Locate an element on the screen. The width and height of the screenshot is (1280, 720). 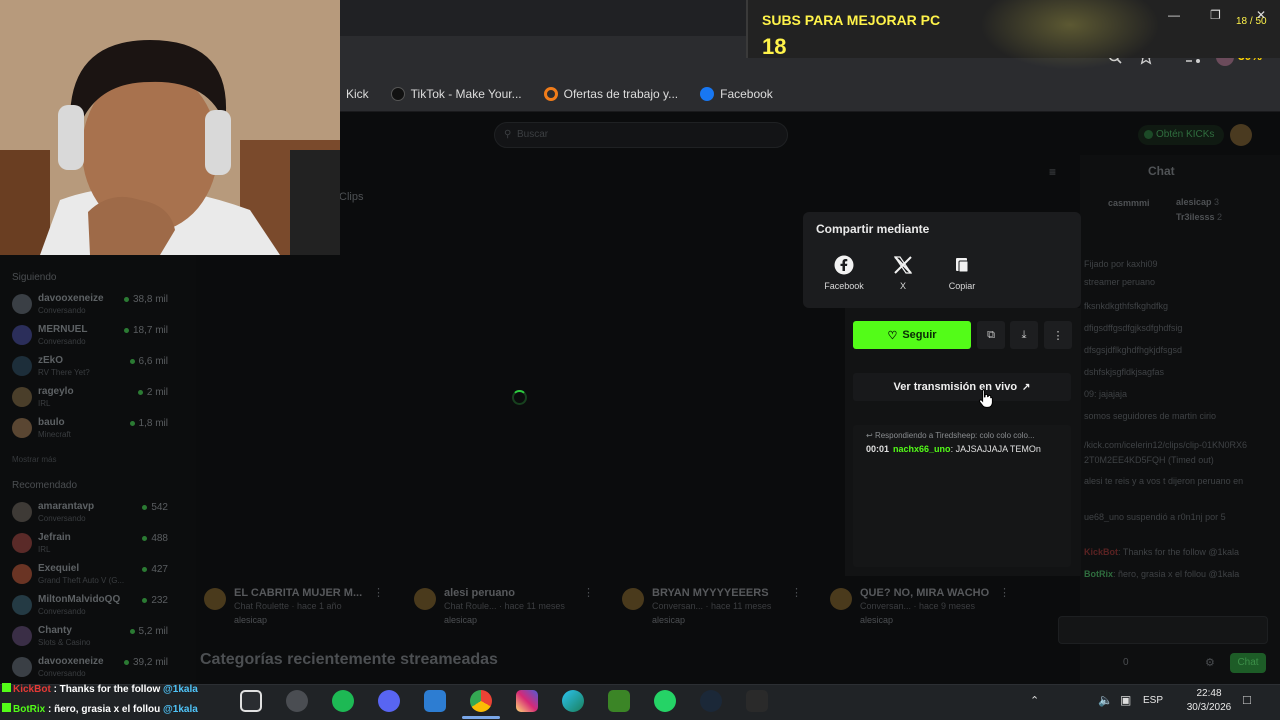
watch-live-button: Ver transmisión en vivo ↗ is located at coordinates (962, 387).